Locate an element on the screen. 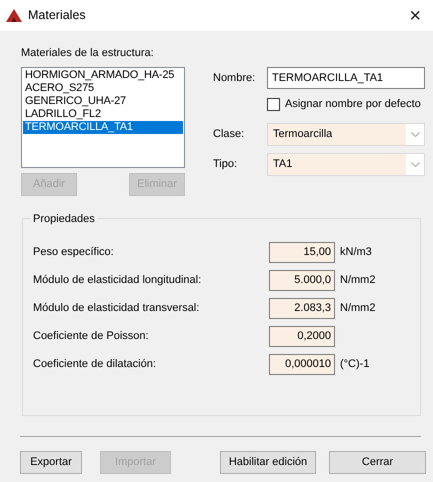 The image size is (433, 482). export-button: Exportar is located at coordinates (51, 462).